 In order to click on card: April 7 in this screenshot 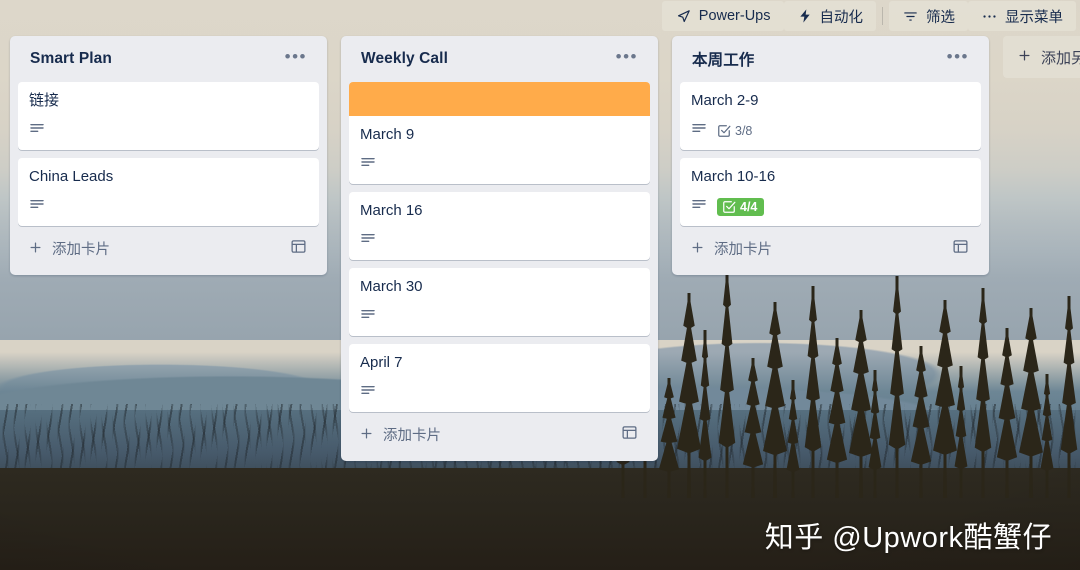, I will do `click(499, 378)`.